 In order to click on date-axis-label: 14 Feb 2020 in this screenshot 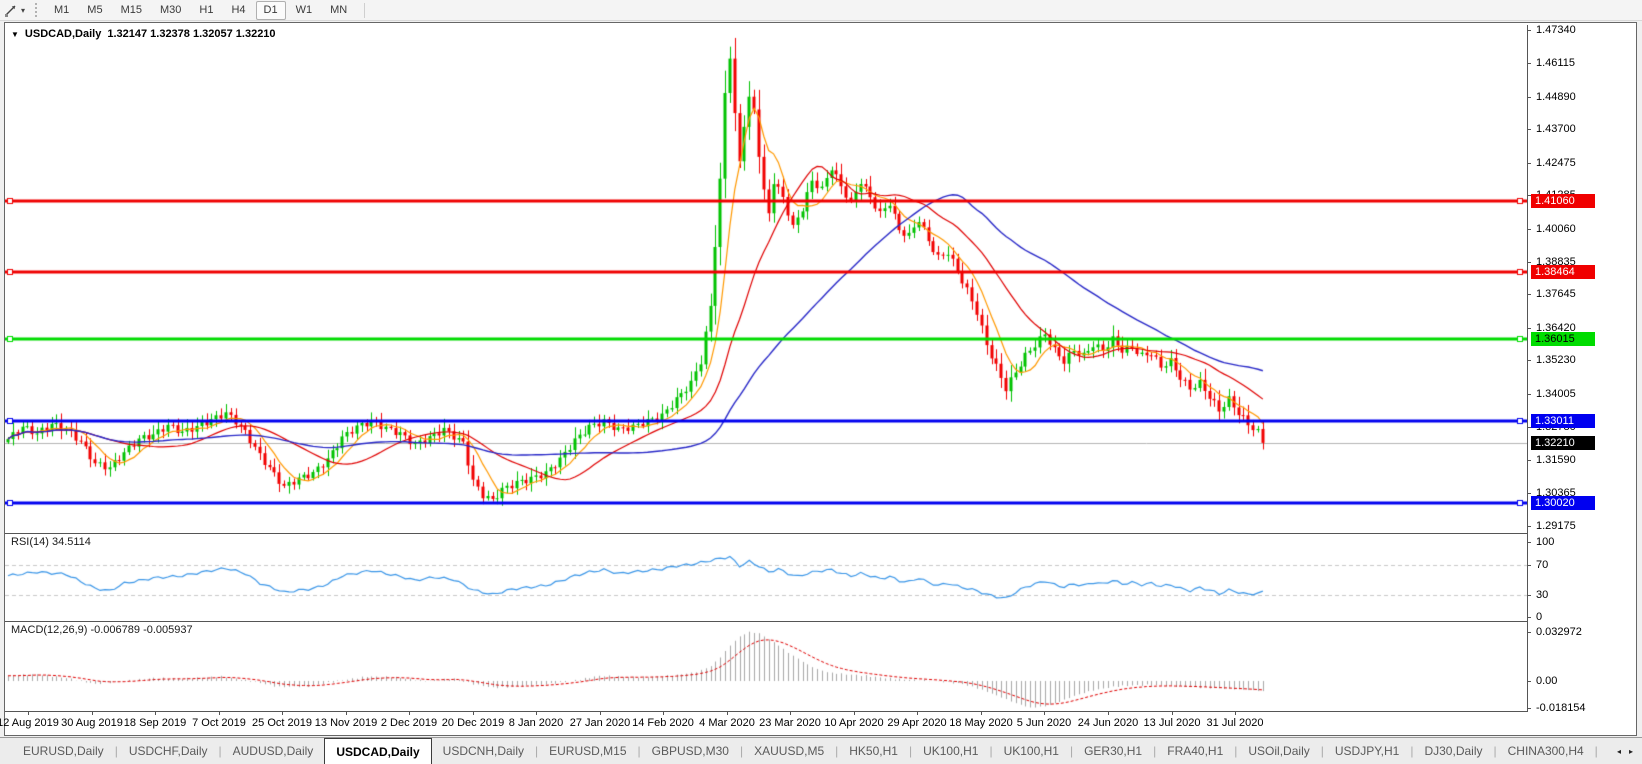, I will do `click(663, 723)`.